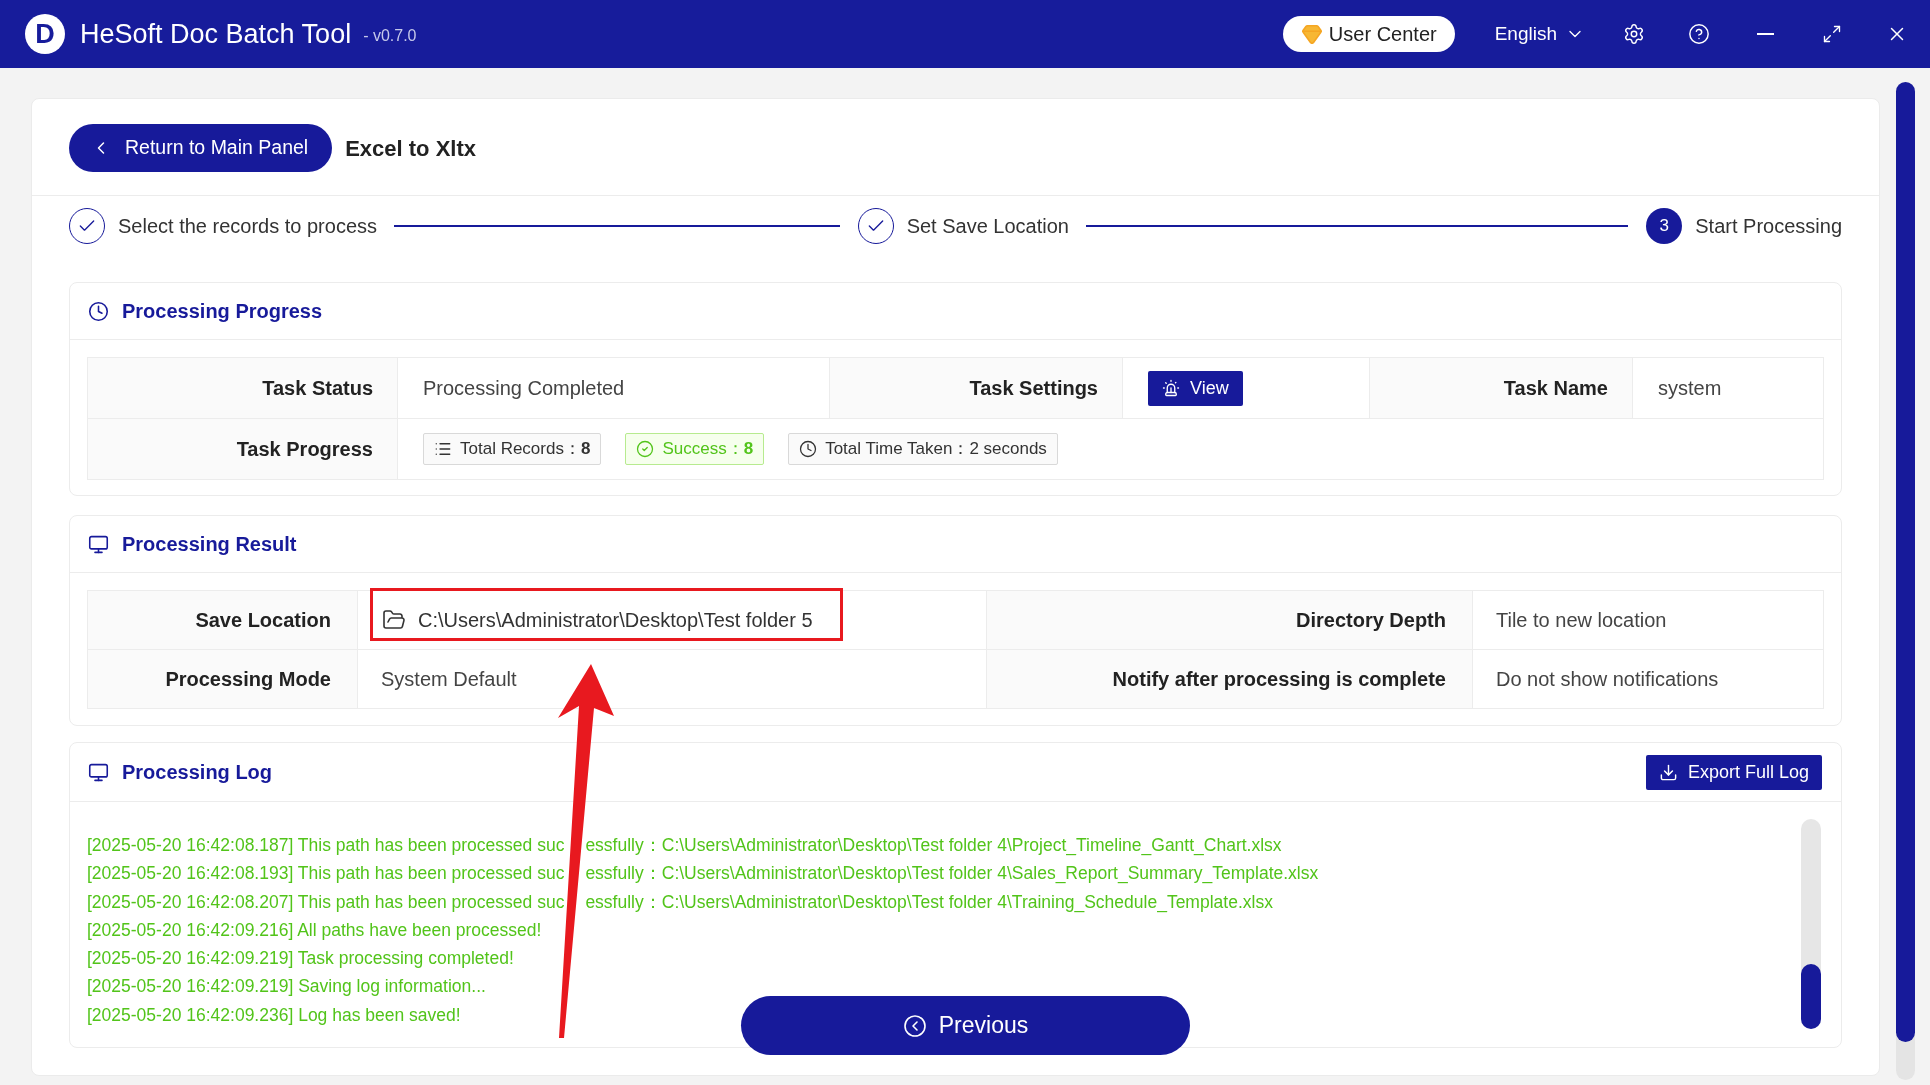  What do you see at coordinates (242, 449) in the screenshot?
I see `field-label: Task Progress` at bounding box center [242, 449].